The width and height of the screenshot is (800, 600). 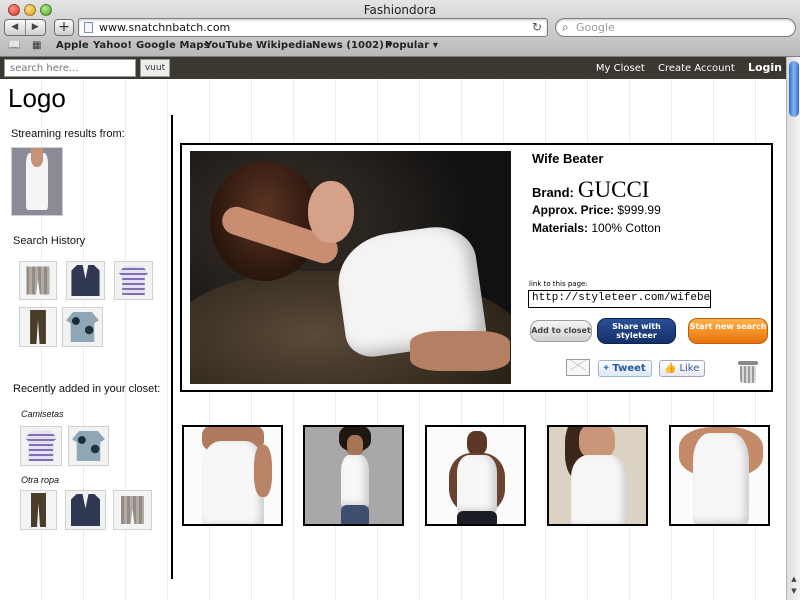 I want to click on top-sites-grid-icon: ▦, so click(x=36, y=45).